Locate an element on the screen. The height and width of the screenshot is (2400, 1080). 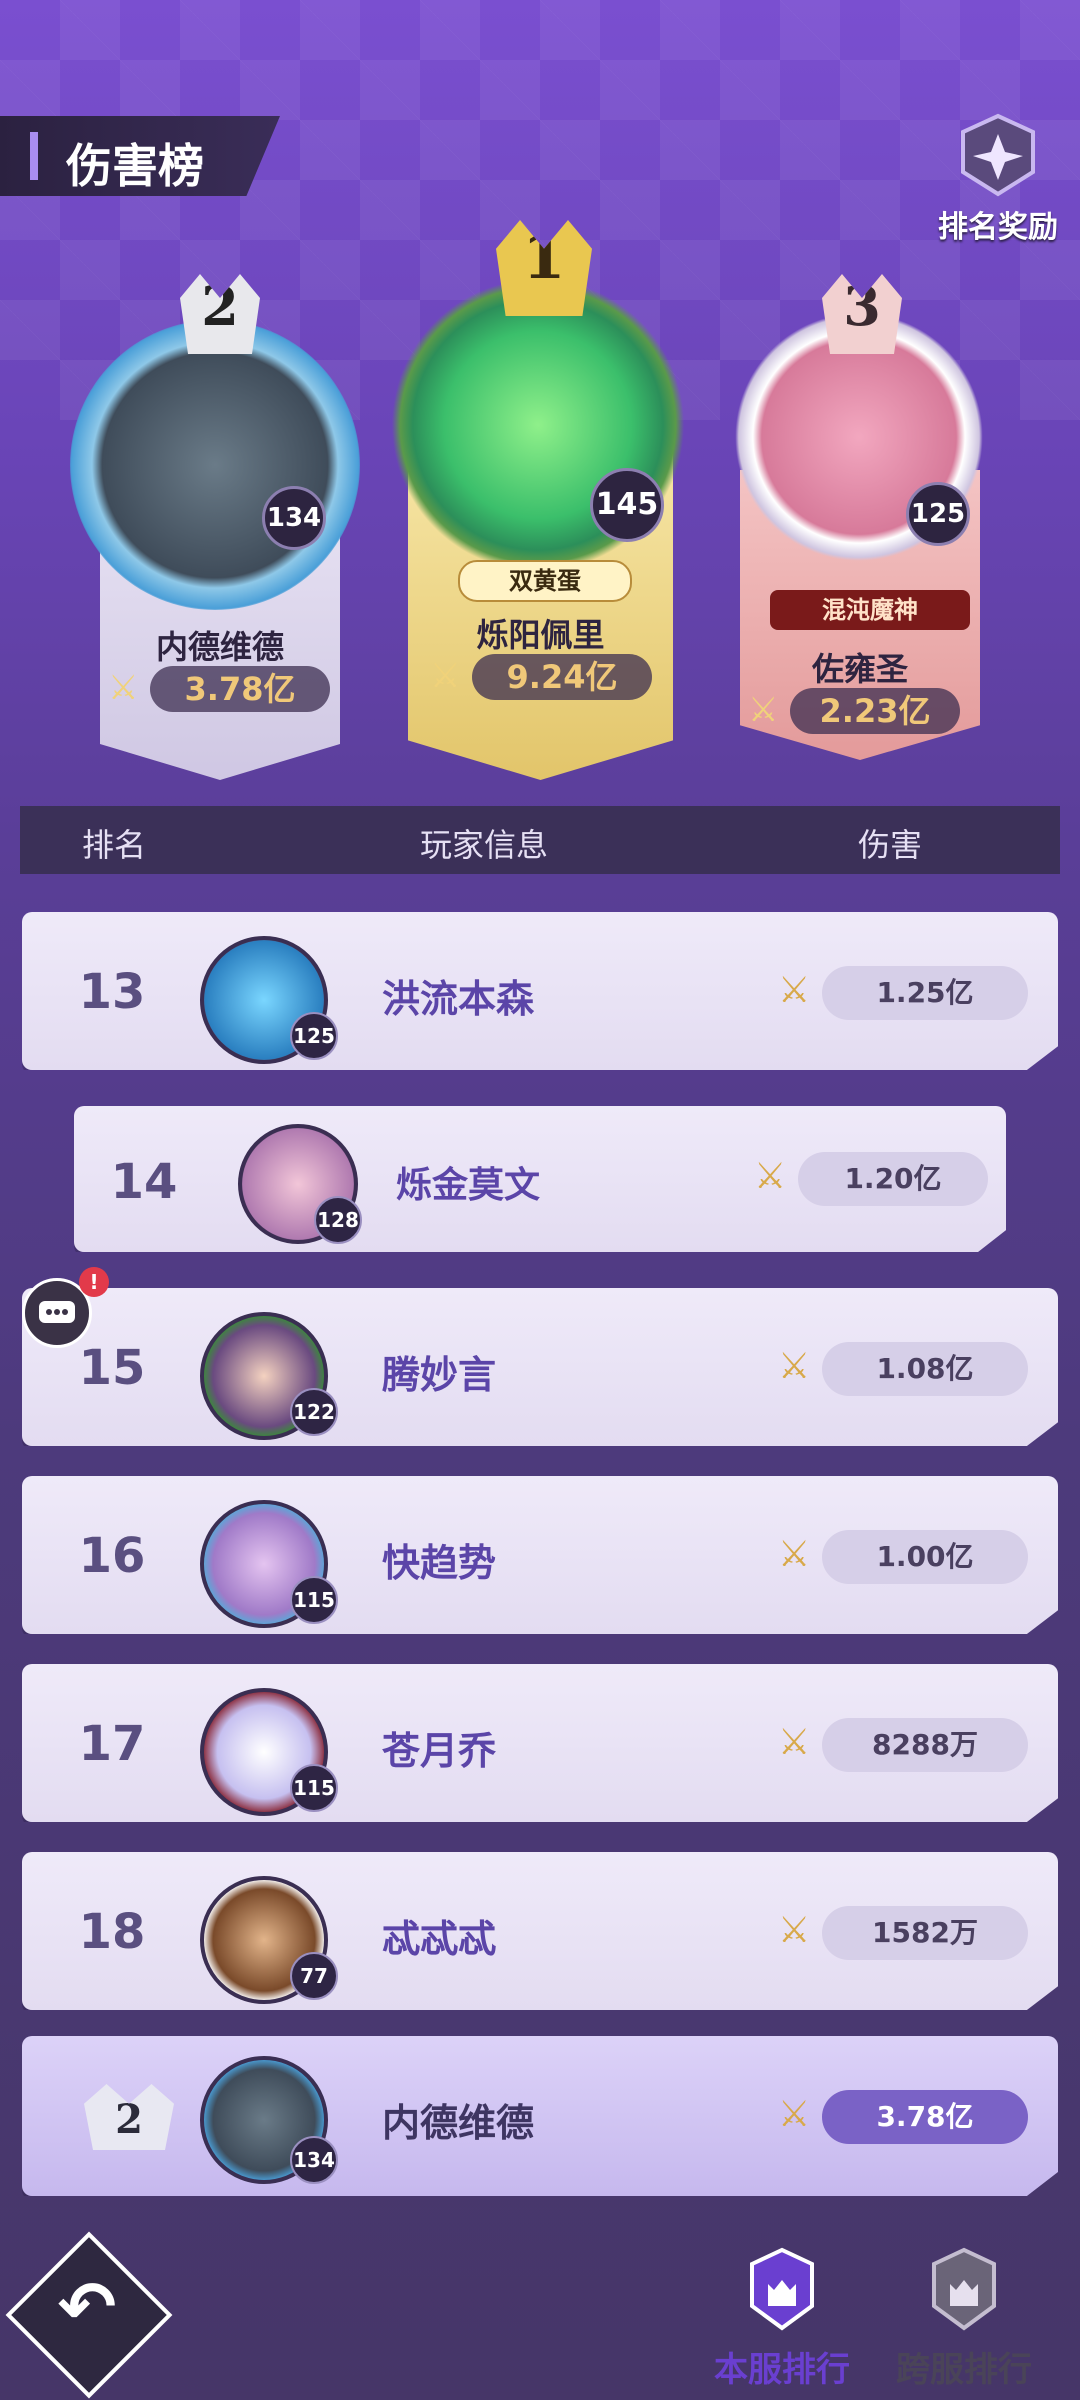
damage-value: 1582万 is located at coordinates (925, 1933).